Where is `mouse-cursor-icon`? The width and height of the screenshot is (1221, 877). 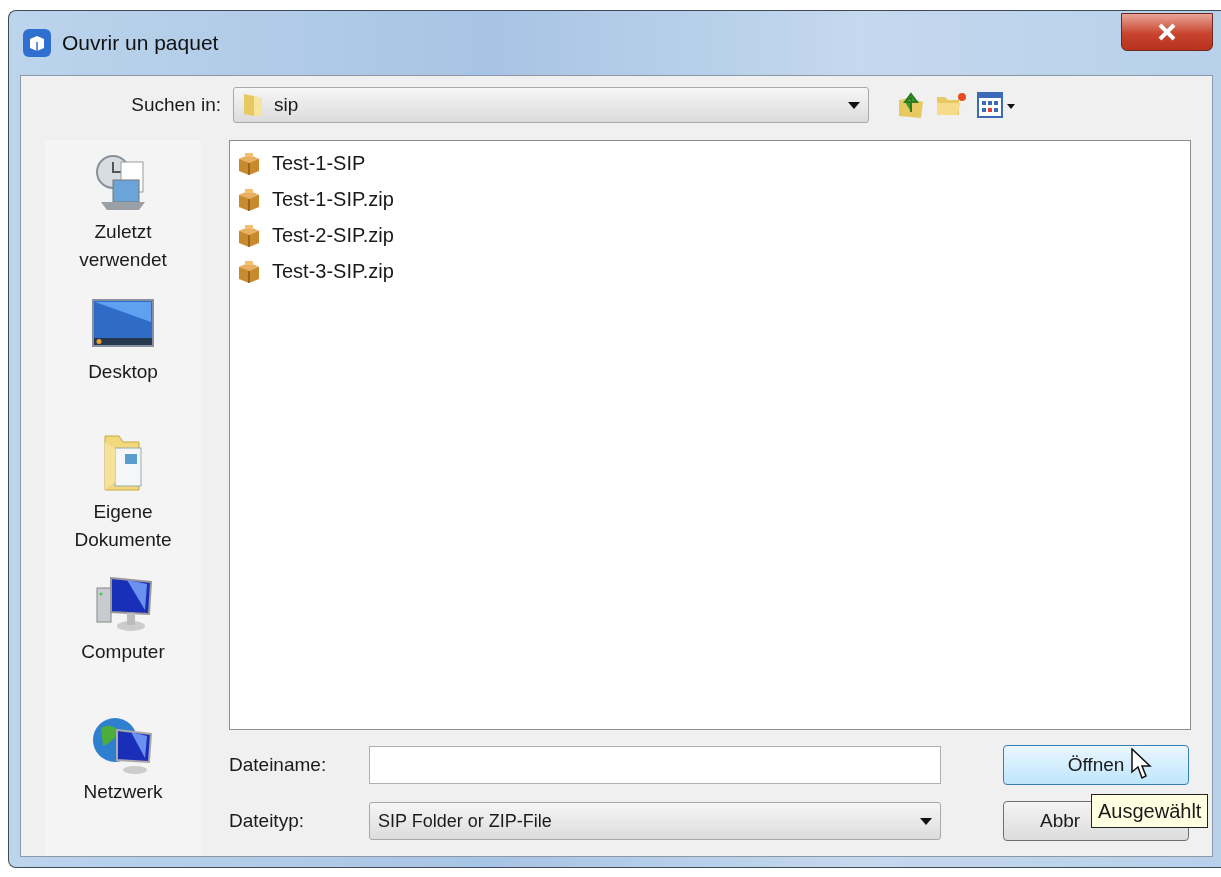 mouse-cursor-icon is located at coordinates (1142, 764).